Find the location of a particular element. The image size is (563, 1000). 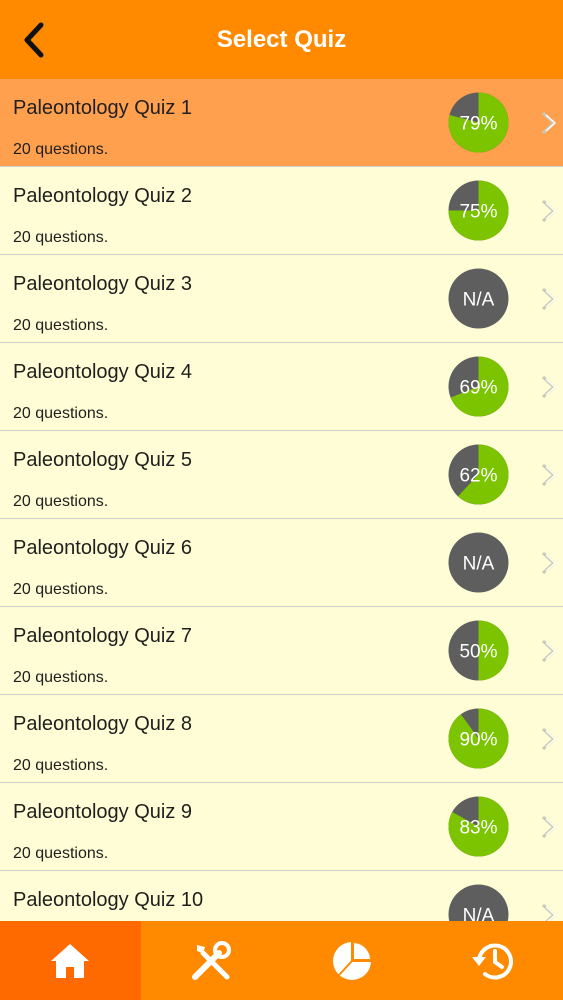

score-pie: 83% is located at coordinates (478, 826).